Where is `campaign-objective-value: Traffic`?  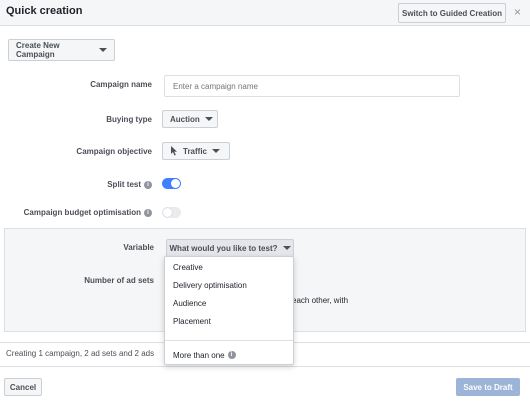 campaign-objective-value: Traffic is located at coordinates (195, 151).